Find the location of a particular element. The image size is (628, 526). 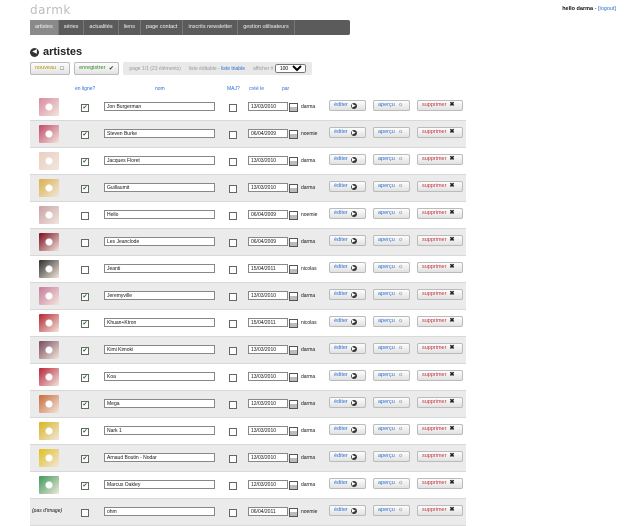

new-button: nouveau □ is located at coordinates (50, 68).